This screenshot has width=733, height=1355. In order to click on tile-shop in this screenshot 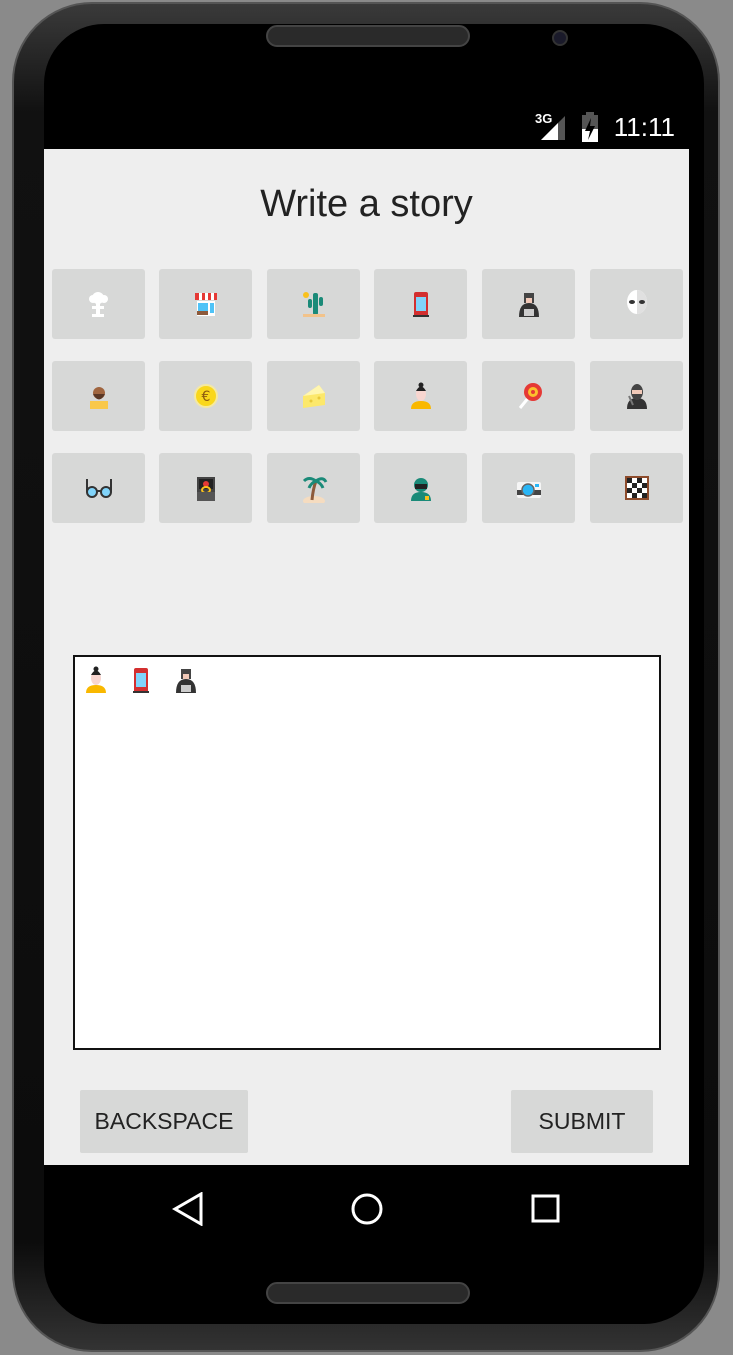, I will do `click(205, 304)`.